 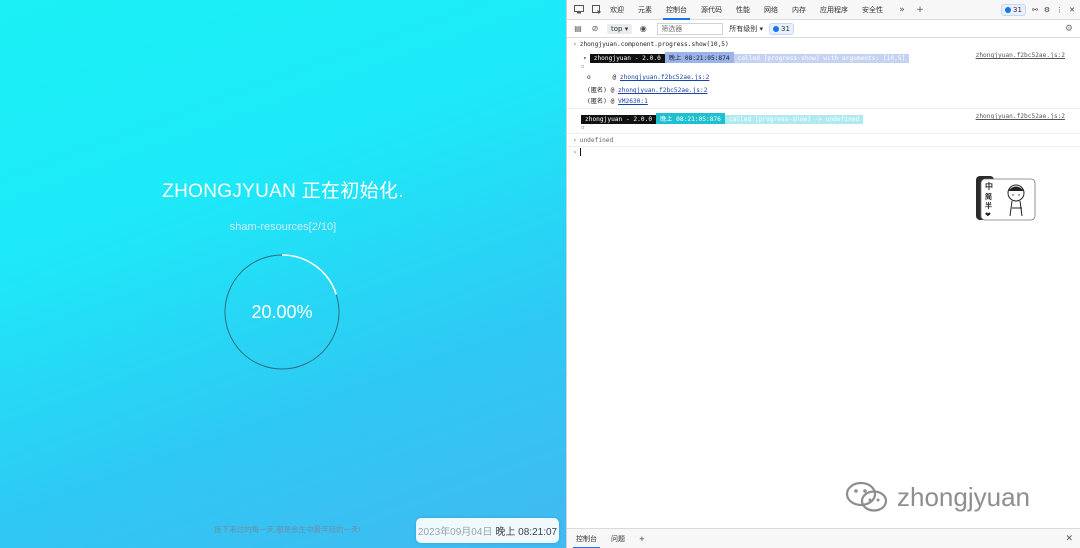 What do you see at coordinates (455, 532) in the screenshot?
I see `clock-date: 2023年09月04日` at bounding box center [455, 532].